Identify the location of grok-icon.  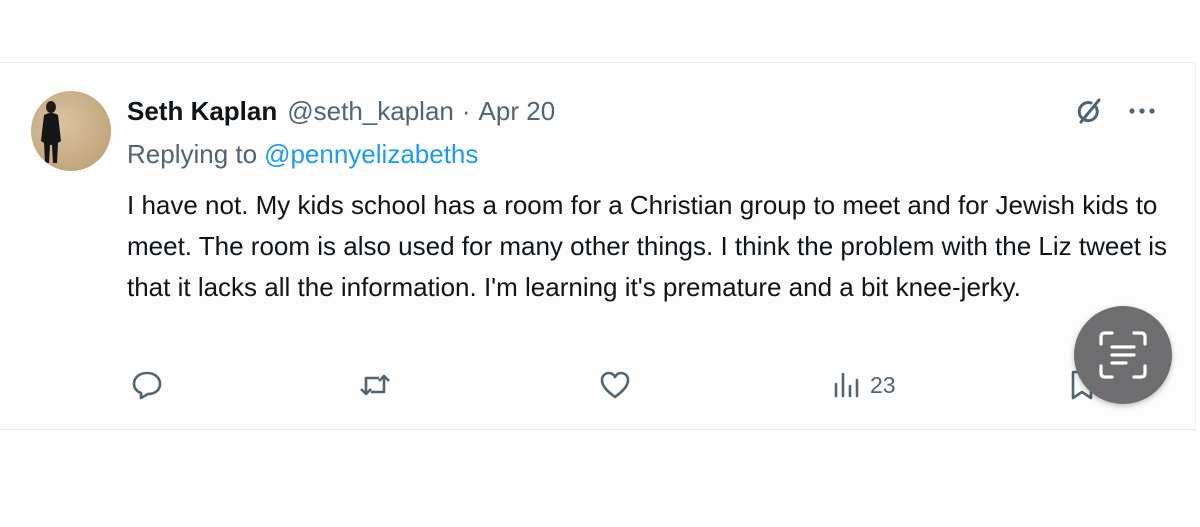
(1089, 111).